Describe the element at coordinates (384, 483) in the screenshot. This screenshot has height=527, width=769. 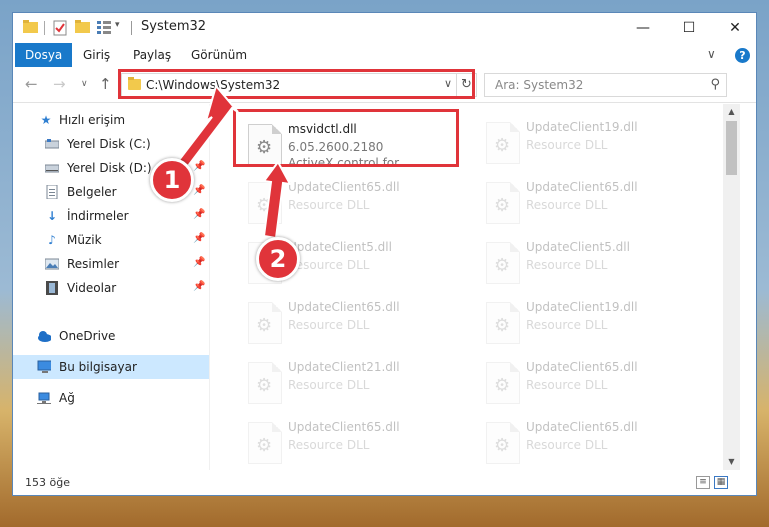
I see `status-bar: 153 öğe ≡ ▦` at that location.